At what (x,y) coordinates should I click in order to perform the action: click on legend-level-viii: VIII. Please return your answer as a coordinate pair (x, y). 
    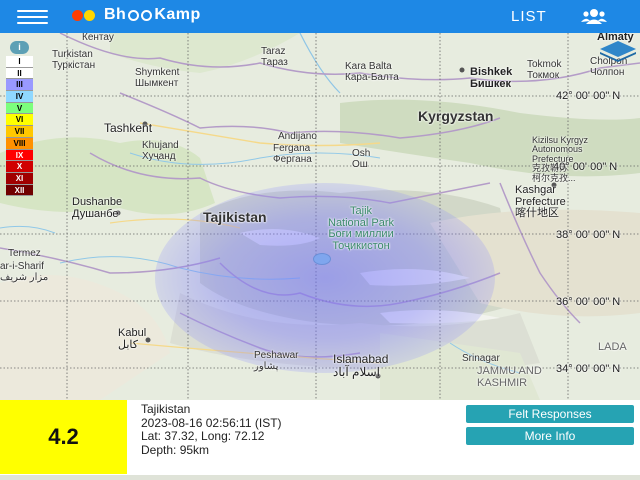
    Looking at the image, I should click on (19, 143).